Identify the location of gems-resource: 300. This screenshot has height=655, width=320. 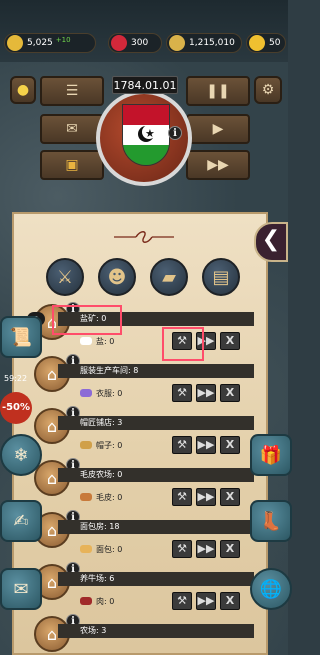
(135, 43).